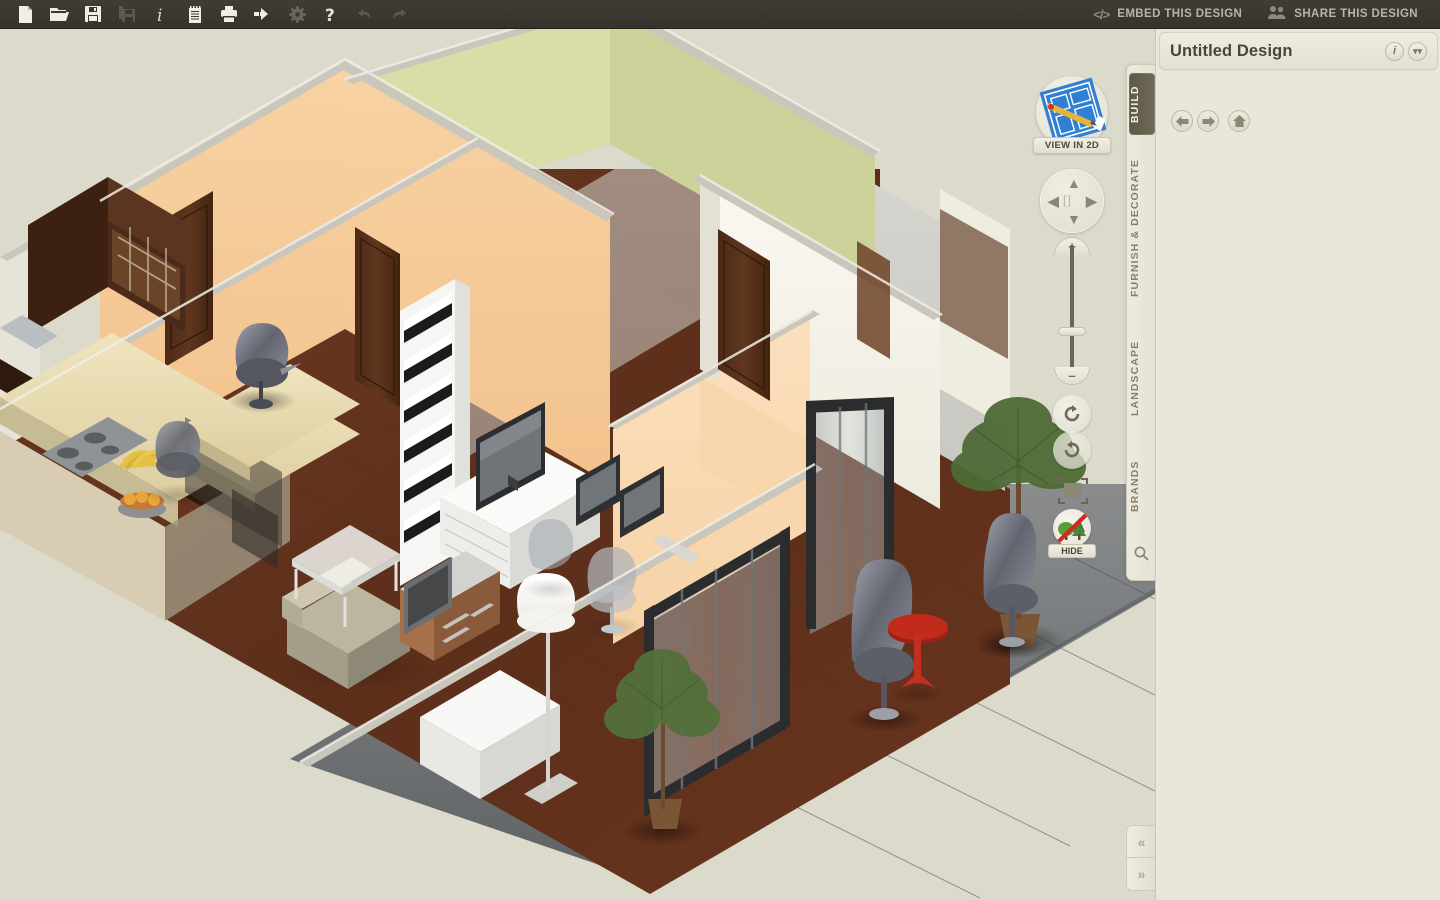 The height and width of the screenshot is (900, 1440). What do you see at coordinates (1277, 14) in the screenshot?
I see `share-people-icon` at bounding box center [1277, 14].